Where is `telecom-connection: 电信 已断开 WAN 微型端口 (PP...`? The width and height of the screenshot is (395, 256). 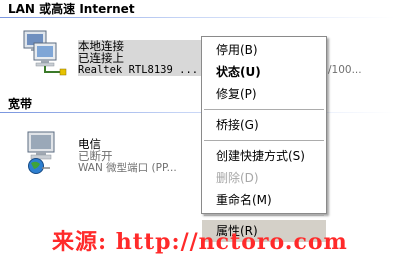
telecom-connection: 电信 已断开 WAN 微型端口 (PP... is located at coordinates (127, 156).